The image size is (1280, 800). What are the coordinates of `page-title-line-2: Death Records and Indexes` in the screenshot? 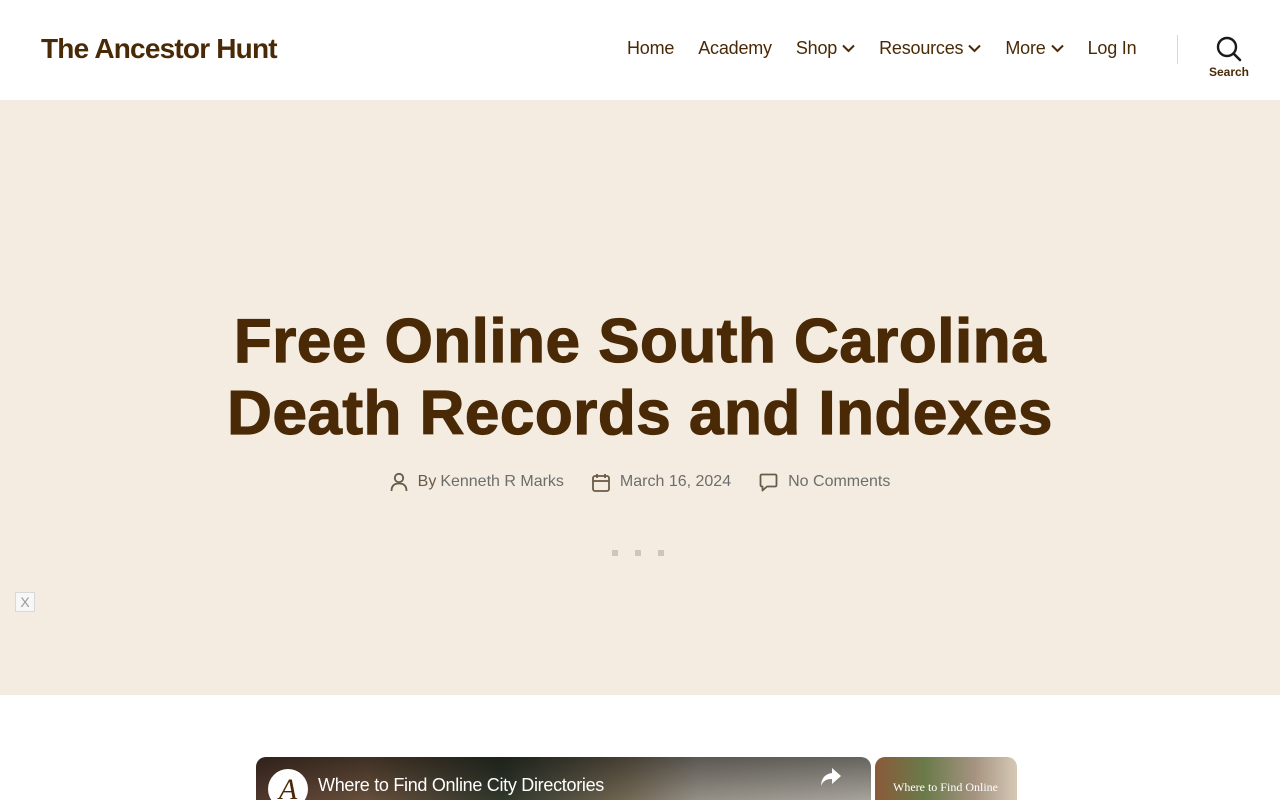 It's located at (640, 413).